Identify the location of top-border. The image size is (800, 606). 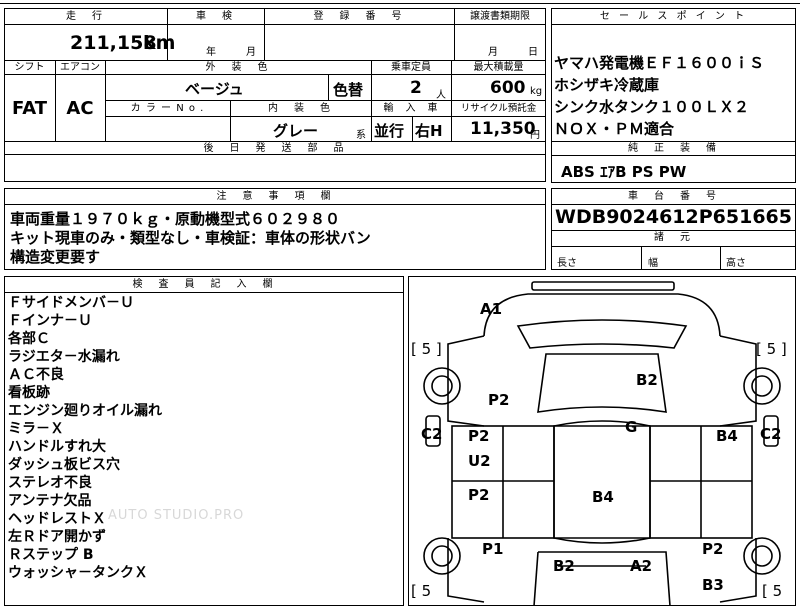
(400, 3).